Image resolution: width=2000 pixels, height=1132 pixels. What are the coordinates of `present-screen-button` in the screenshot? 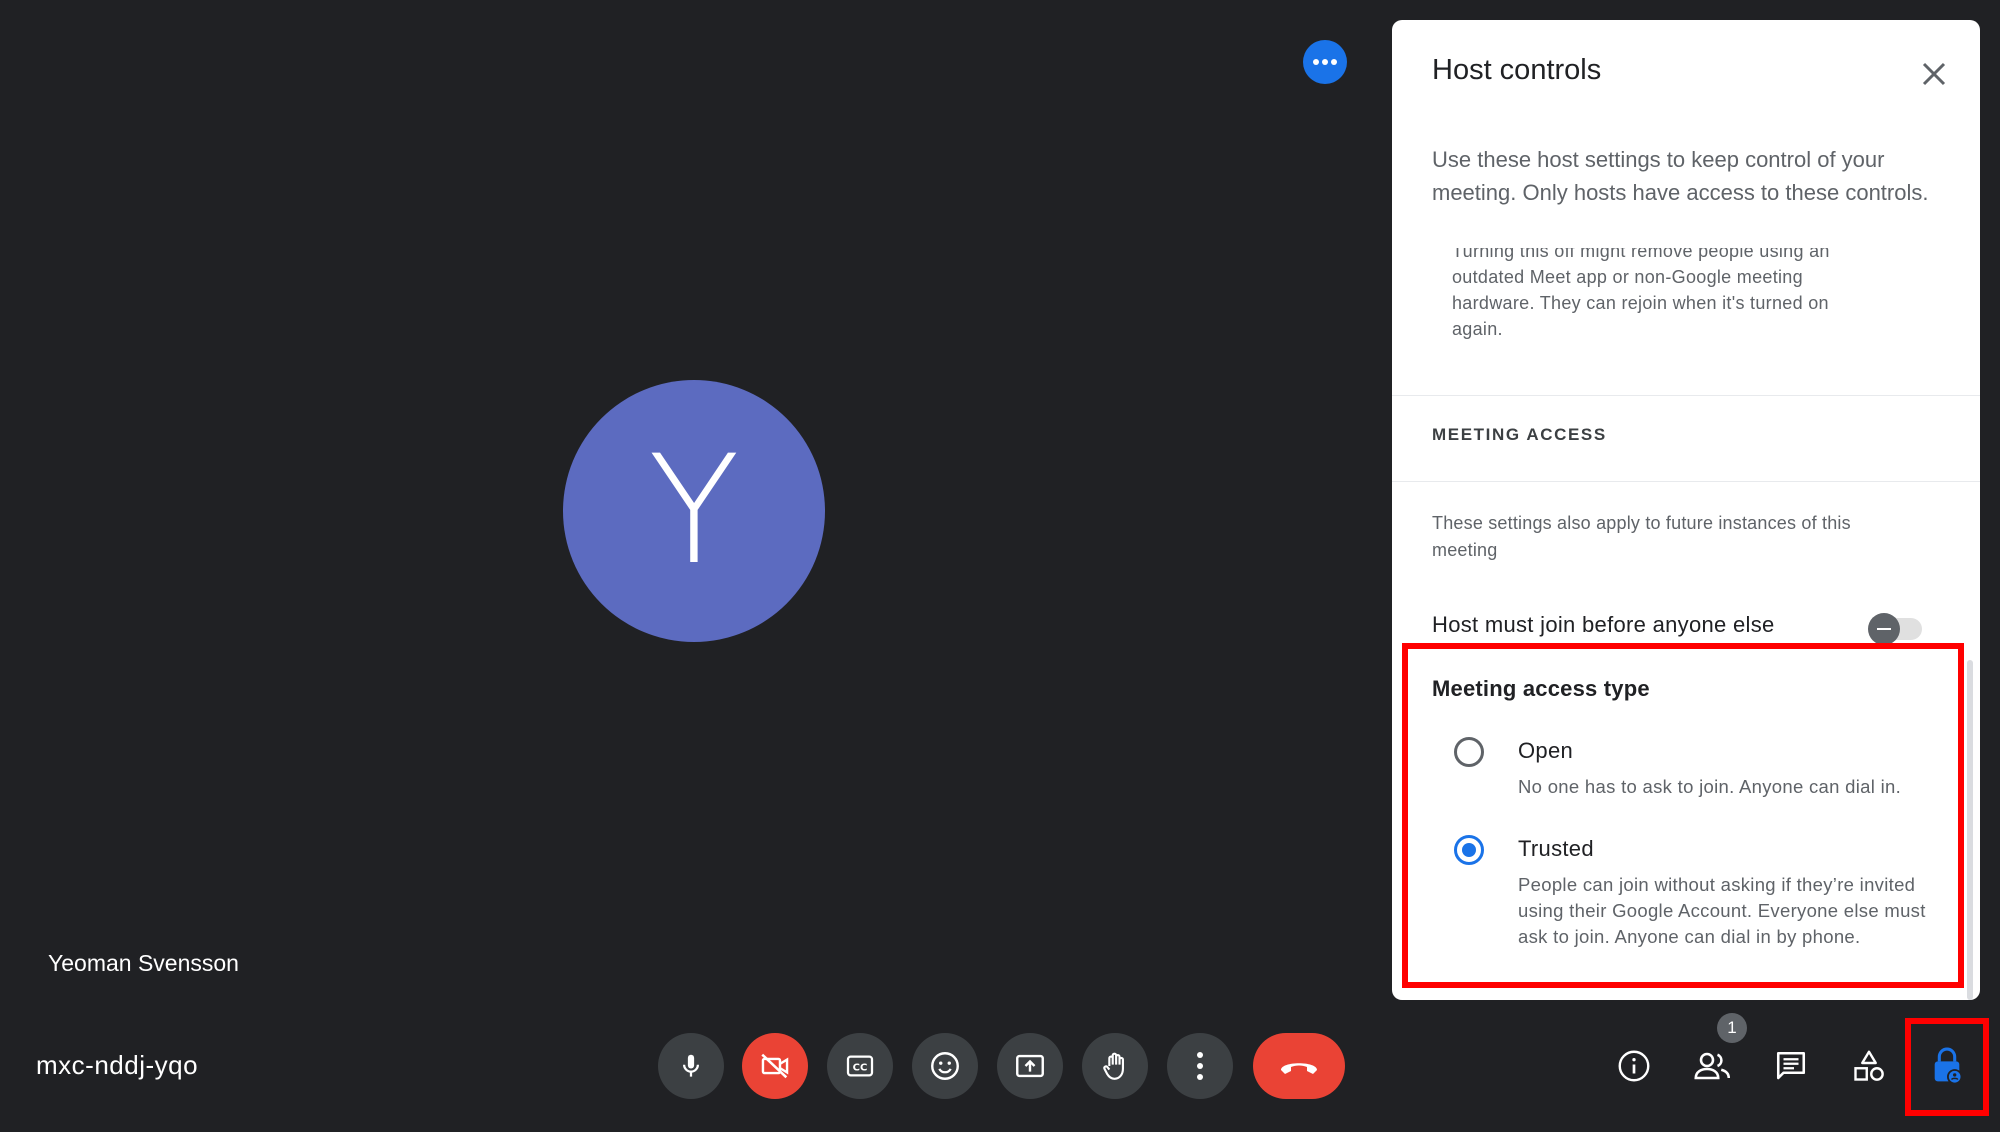 It's located at (1030, 1066).